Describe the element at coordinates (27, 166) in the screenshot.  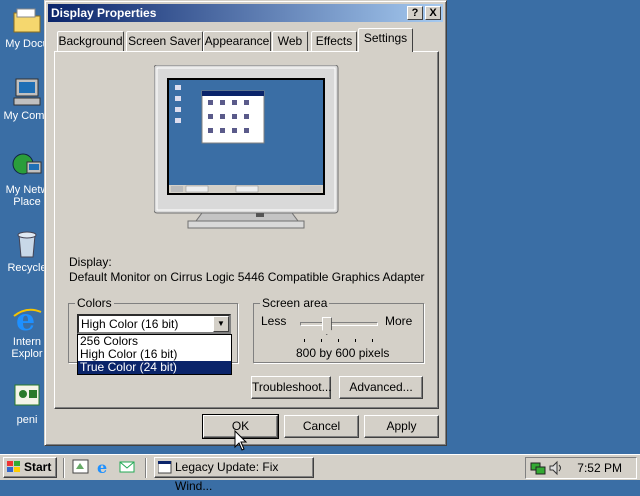
I see `network-icon` at that location.